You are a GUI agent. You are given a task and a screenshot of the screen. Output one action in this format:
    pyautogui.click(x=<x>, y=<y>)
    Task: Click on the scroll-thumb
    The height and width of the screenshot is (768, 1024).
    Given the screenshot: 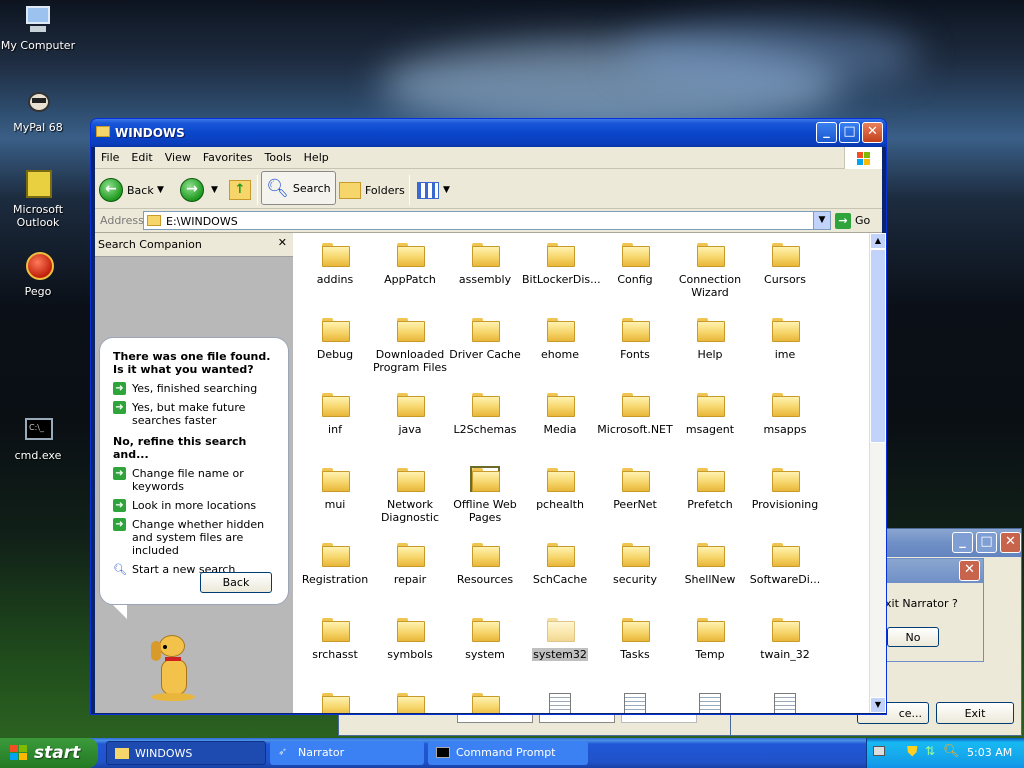 What is the action you would take?
    pyautogui.click(x=878, y=346)
    